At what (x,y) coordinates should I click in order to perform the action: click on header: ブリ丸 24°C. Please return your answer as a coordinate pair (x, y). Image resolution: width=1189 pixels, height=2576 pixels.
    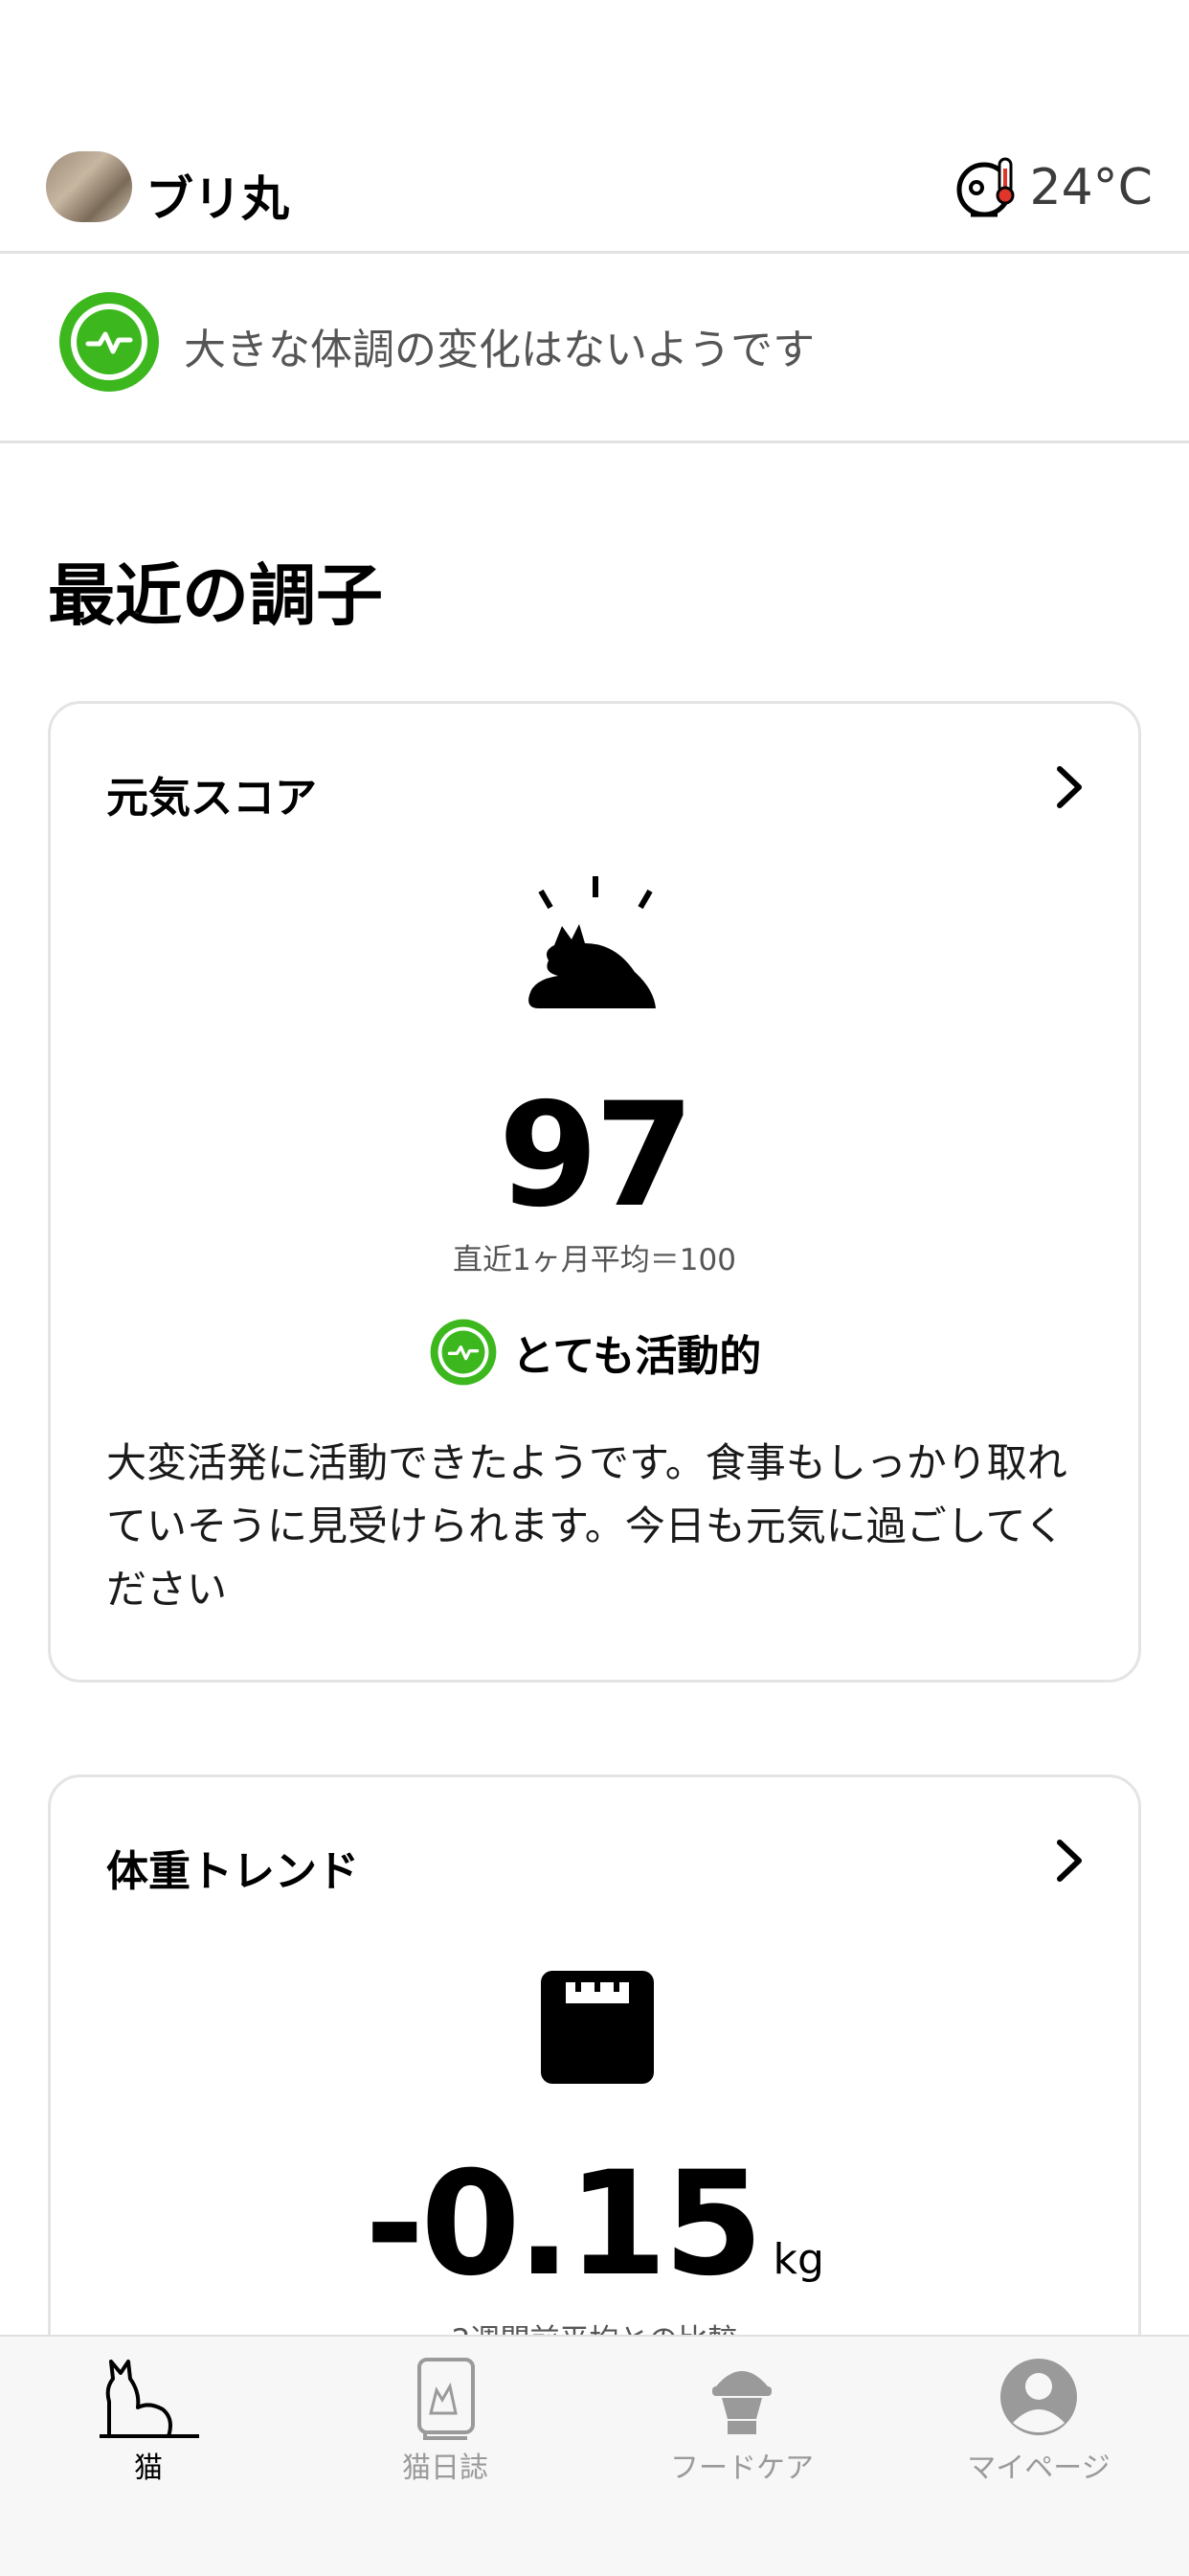
    Looking at the image, I should click on (594, 199).